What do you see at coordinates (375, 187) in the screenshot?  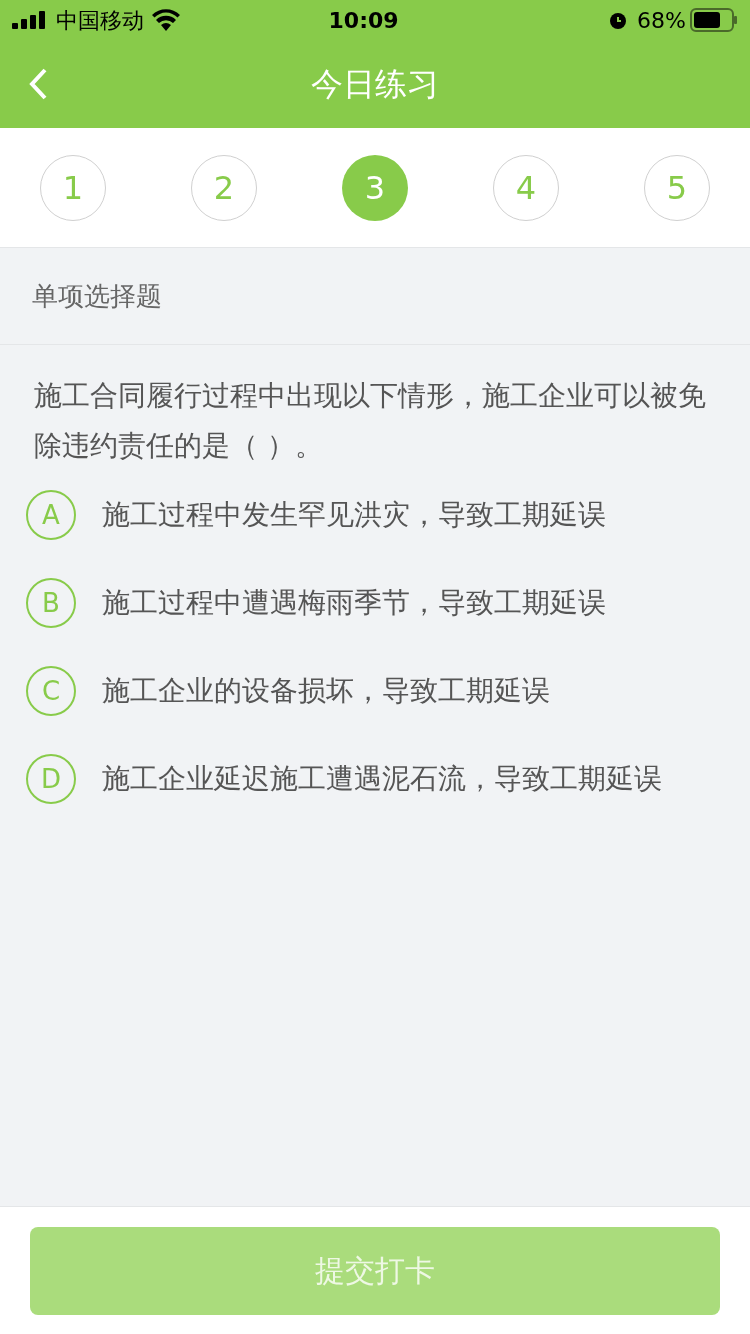 I see `question-number-tab: 3` at bounding box center [375, 187].